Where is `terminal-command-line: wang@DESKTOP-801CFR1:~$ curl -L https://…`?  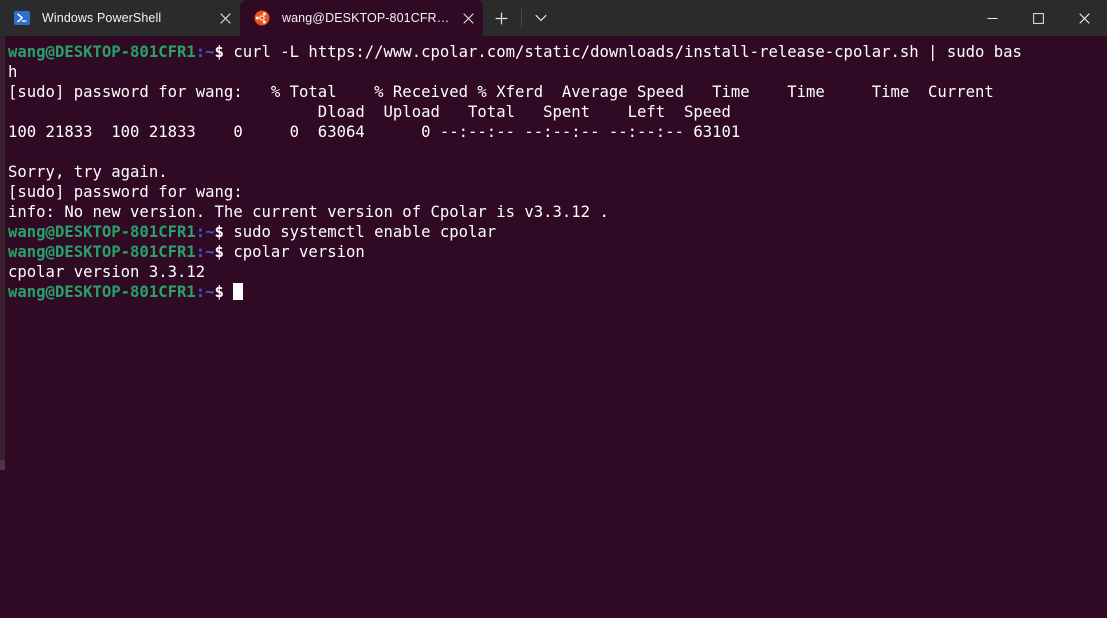 terminal-command-line: wang@DESKTOP-801CFR1:~$ curl -L https://… is located at coordinates (557, 52).